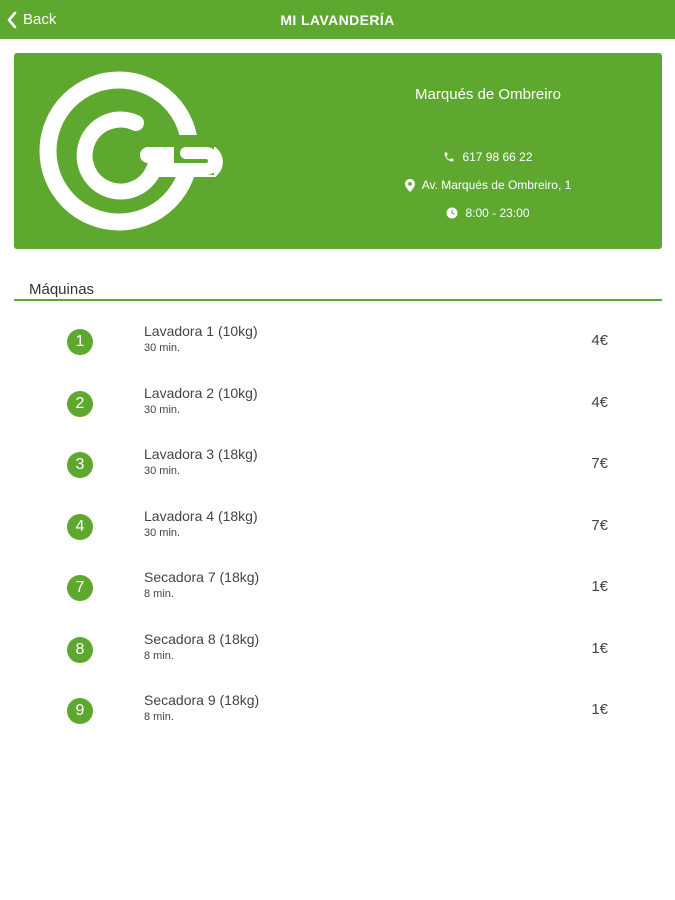 Image resolution: width=675 pixels, height=900 pixels. I want to click on section-divider, so click(338, 300).